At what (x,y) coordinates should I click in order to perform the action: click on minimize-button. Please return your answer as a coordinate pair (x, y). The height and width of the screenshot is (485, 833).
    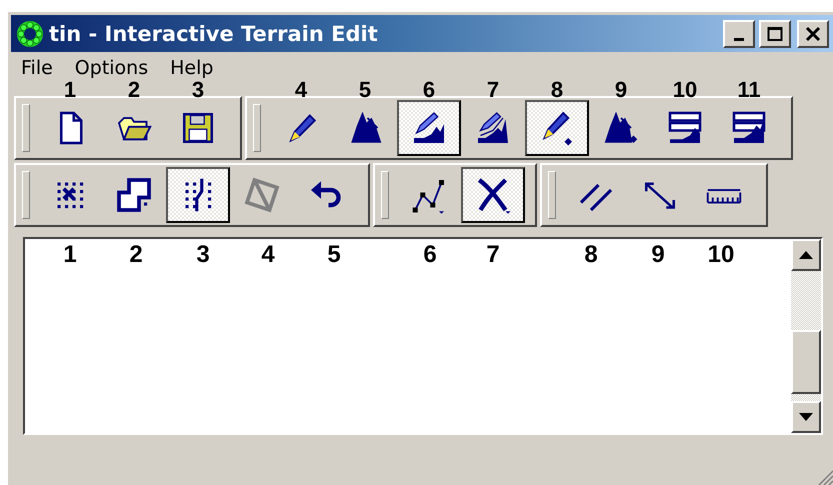
    Looking at the image, I should click on (739, 34).